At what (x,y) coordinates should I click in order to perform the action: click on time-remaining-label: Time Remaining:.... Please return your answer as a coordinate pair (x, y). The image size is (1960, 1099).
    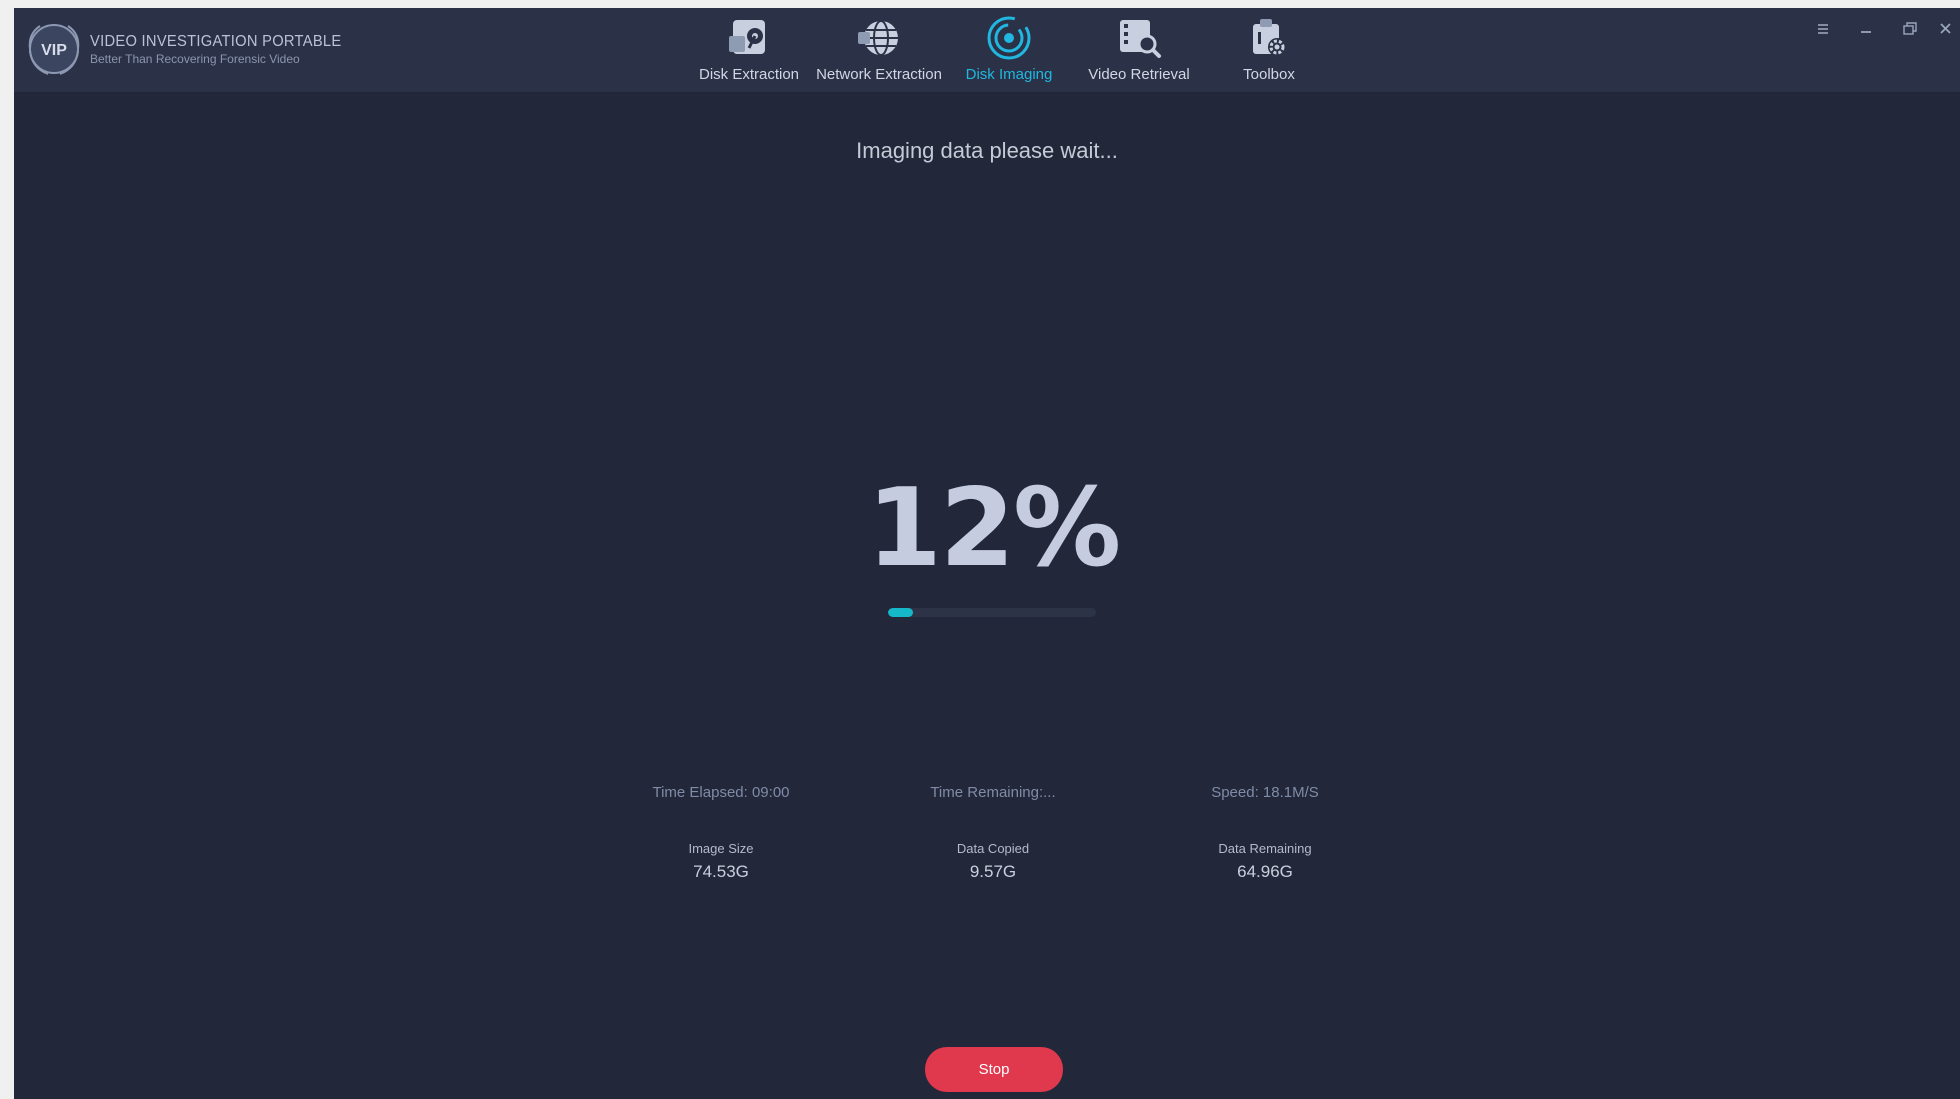
    Looking at the image, I should click on (993, 792).